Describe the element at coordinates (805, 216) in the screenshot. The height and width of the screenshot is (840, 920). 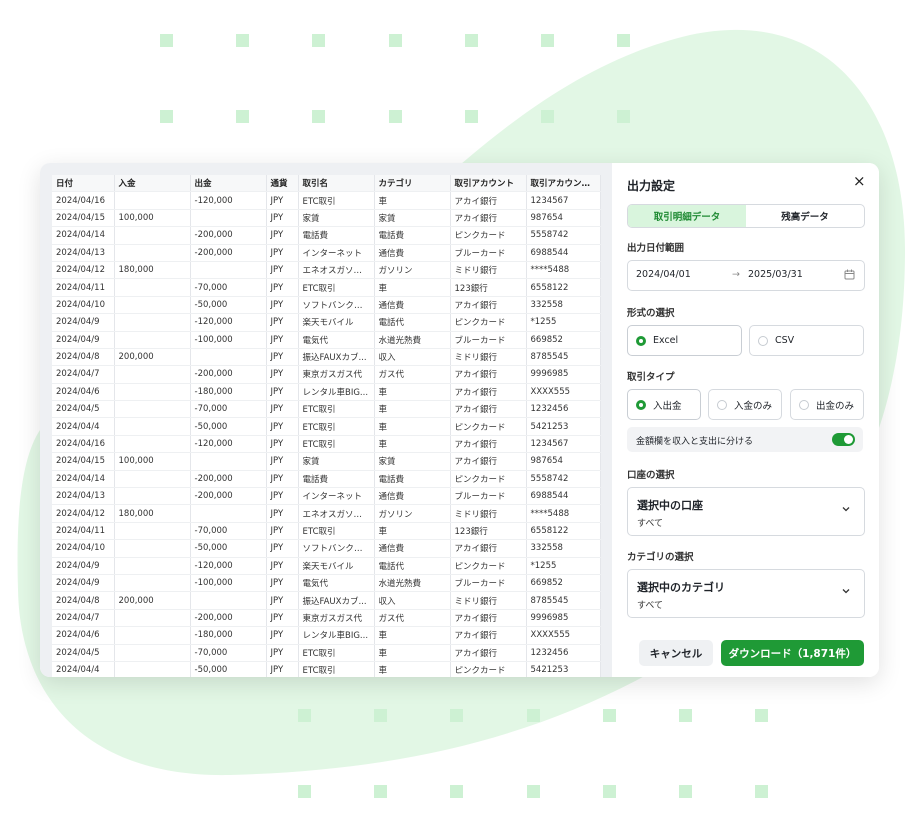
I see `tab-balance-data: 残高データ` at that location.